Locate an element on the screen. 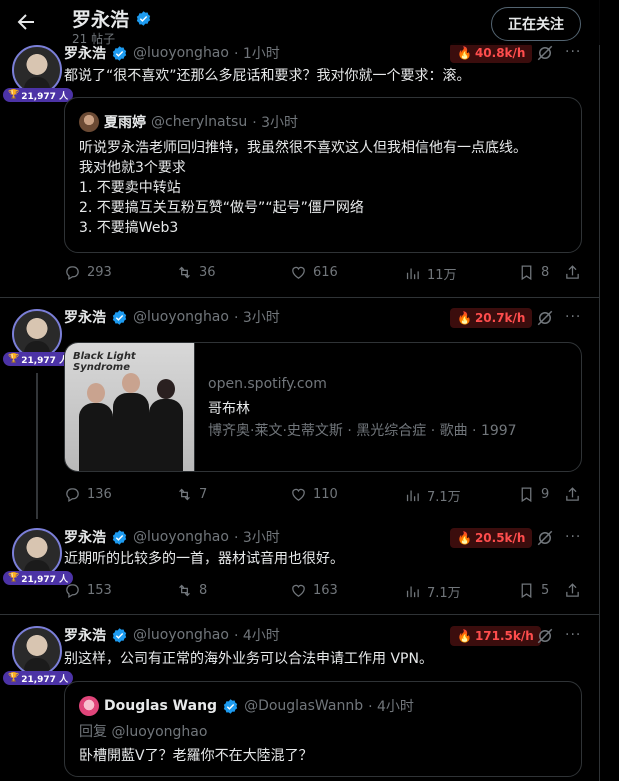 Image resolution: width=619 pixels, height=781 pixels. tweet-meta: 罗永浩 @luoyonghao · 4小时 is located at coordinates (172, 635).